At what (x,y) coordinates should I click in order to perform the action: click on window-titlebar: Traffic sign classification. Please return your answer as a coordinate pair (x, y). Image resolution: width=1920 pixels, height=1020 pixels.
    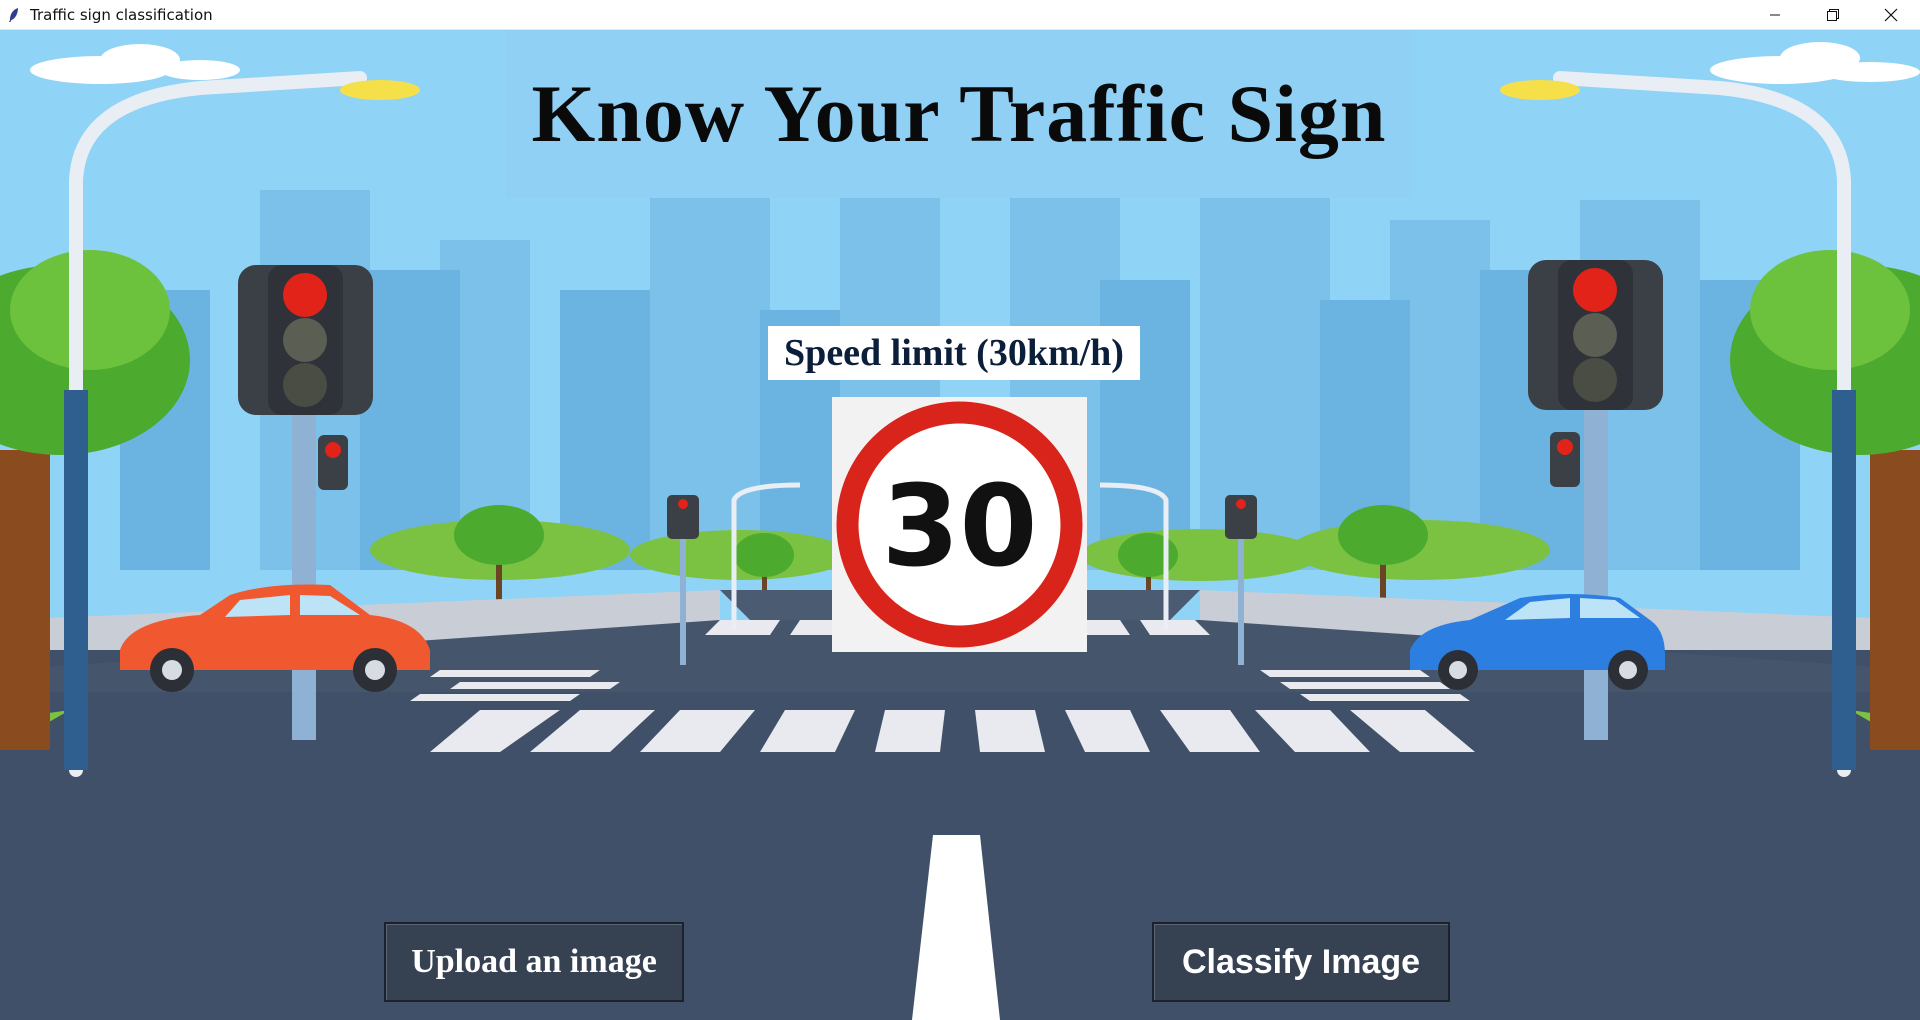
    Looking at the image, I should click on (960, 15).